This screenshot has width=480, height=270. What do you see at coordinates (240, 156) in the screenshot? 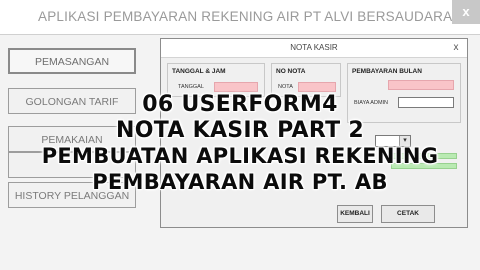
I see `overlay-title-line-3: PEMBUATAN APLIKASI REKENING` at bounding box center [240, 156].